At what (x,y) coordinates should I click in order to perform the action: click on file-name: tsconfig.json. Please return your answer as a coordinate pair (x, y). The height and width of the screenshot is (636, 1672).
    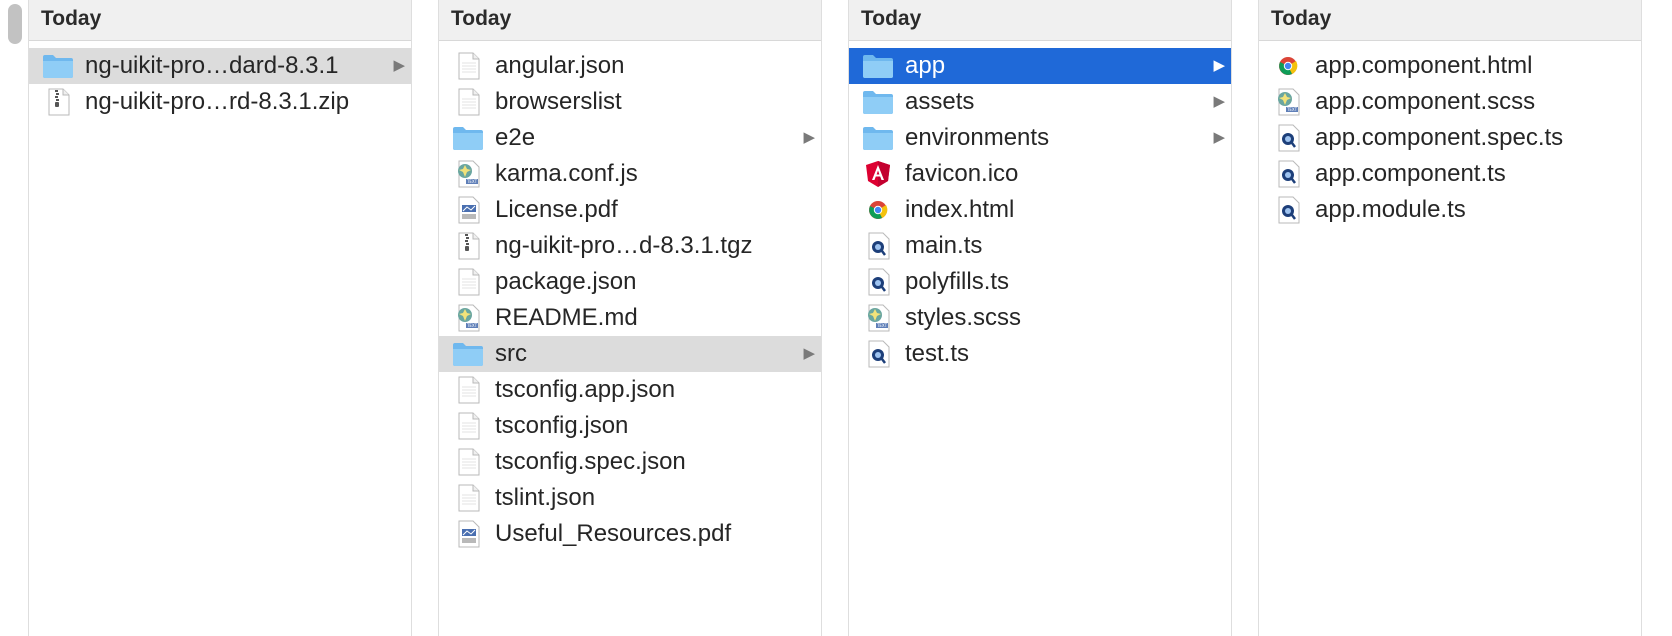
    Looking at the image, I should click on (562, 425).